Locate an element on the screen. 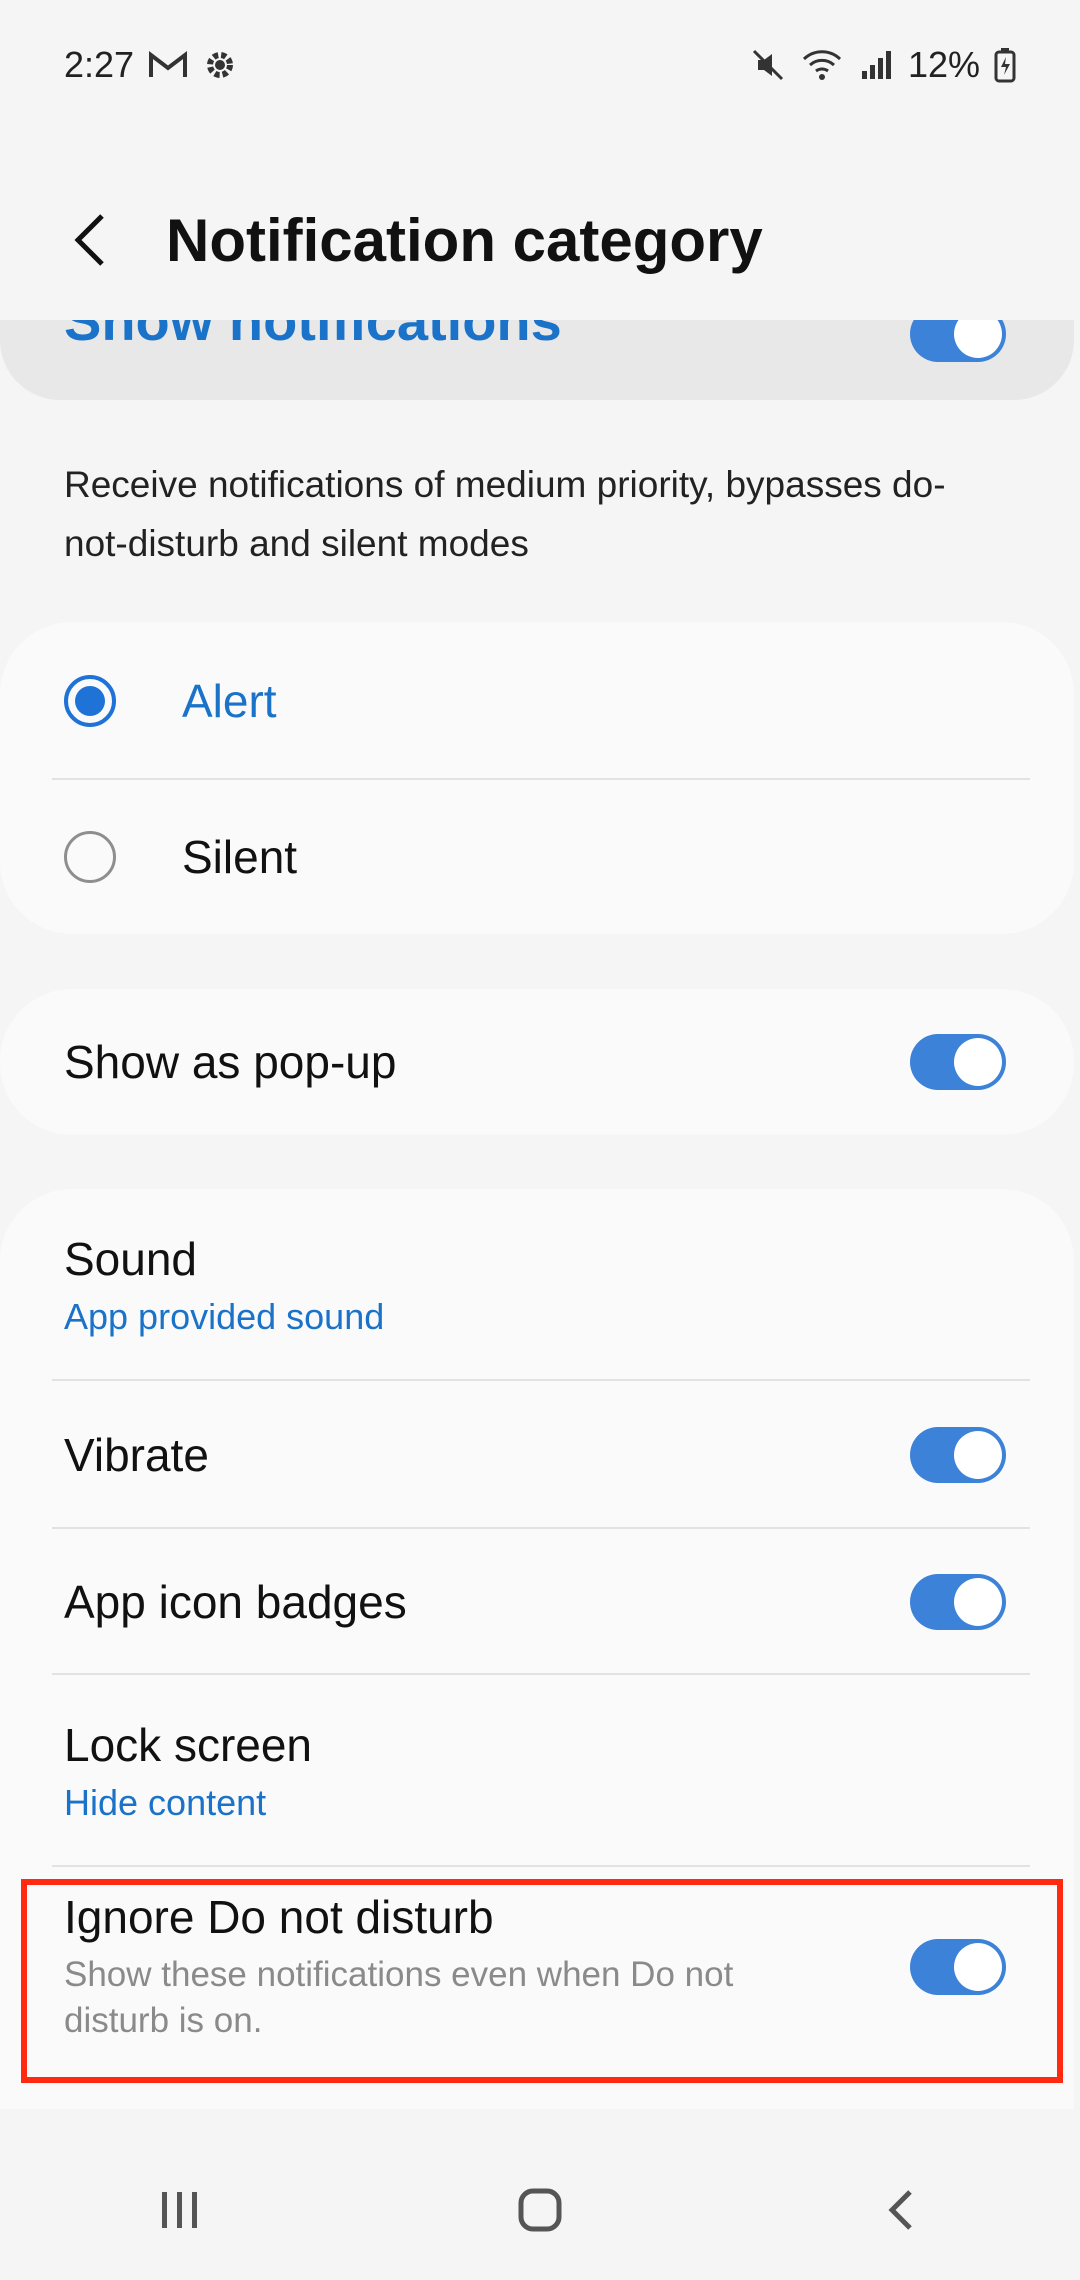 This screenshot has width=1080, height=2280. nav-back-button is located at coordinates (900, 2210).